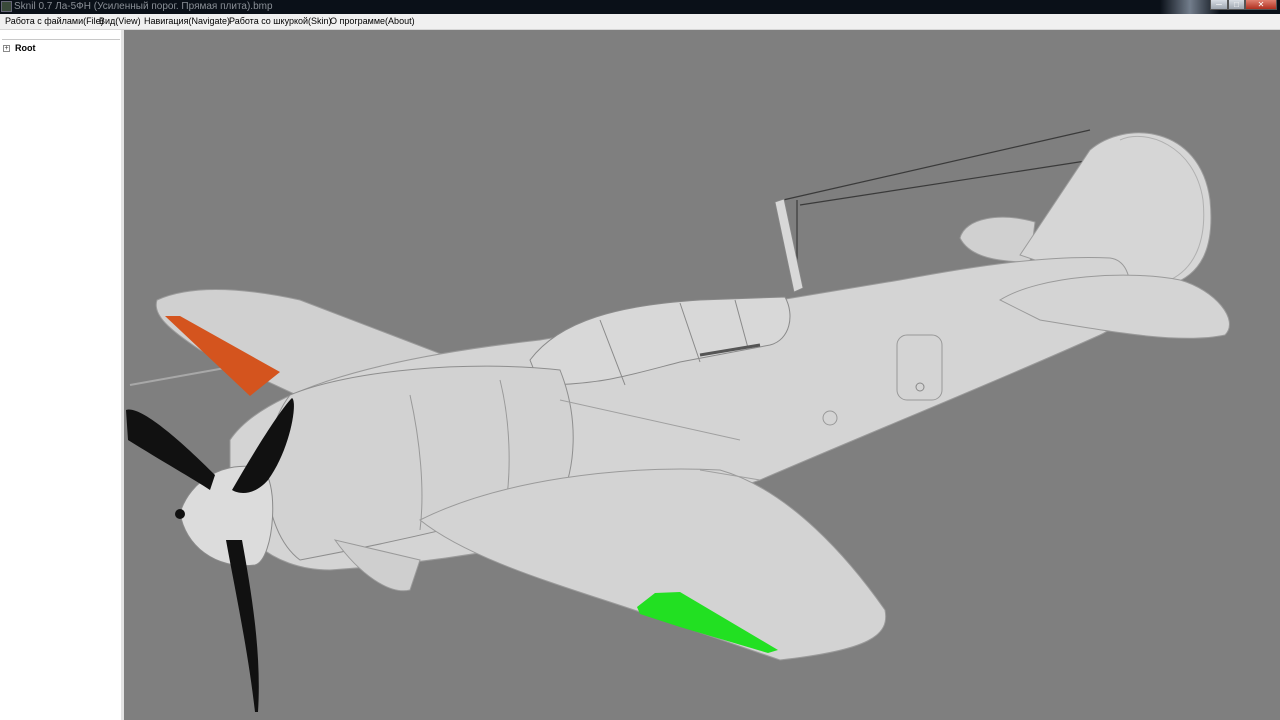  I want to click on maximize-button: □, so click(1236, 5).